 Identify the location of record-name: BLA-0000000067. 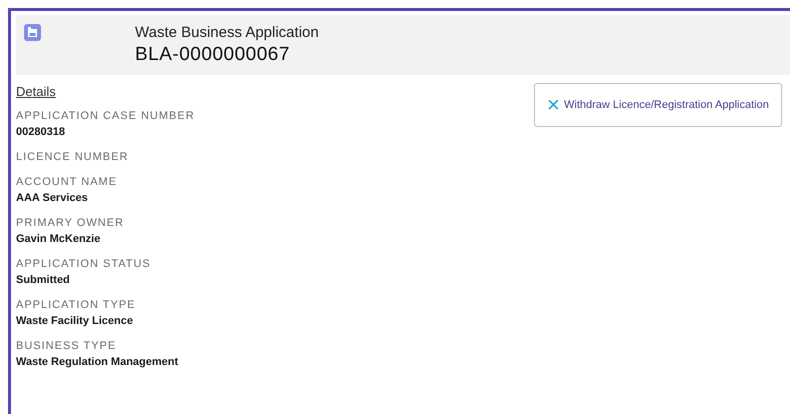
(213, 55).